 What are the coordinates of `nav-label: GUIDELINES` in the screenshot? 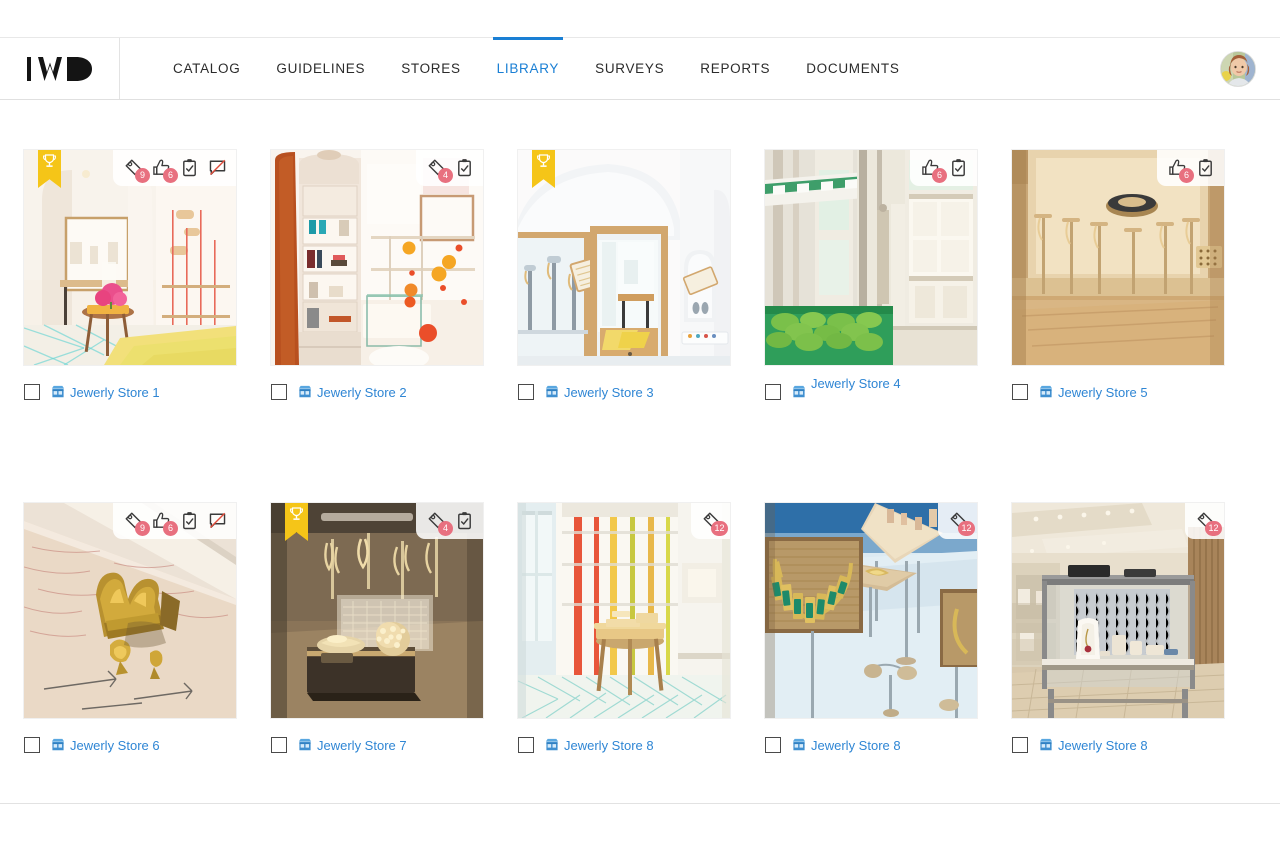 It's located at (321, 68).